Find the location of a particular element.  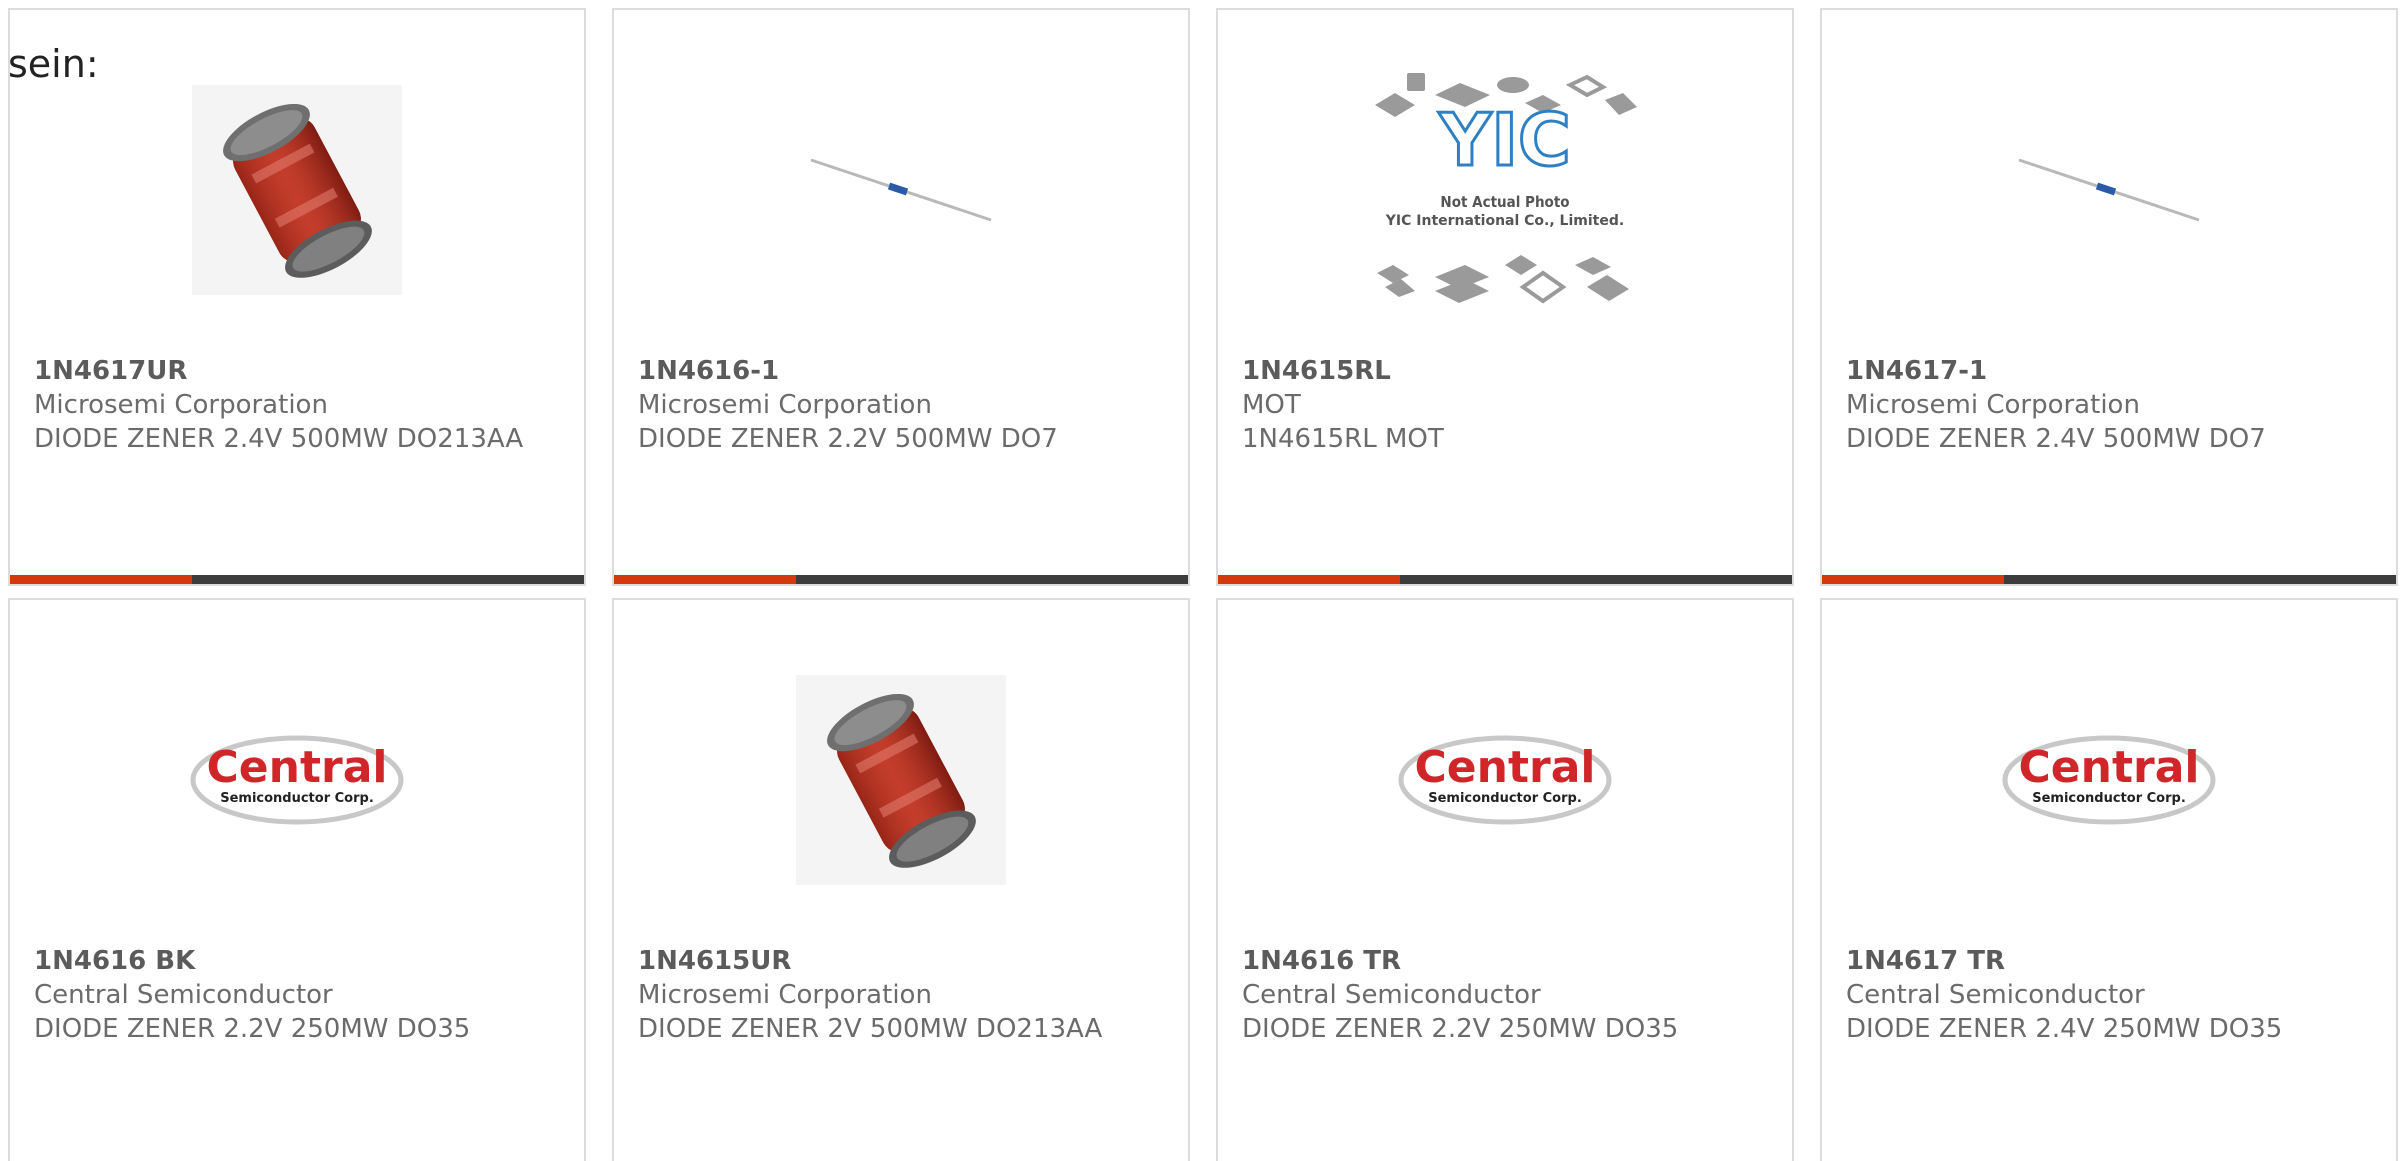

description: 1N4615RL MOT is located at coordinates (1343, 439).